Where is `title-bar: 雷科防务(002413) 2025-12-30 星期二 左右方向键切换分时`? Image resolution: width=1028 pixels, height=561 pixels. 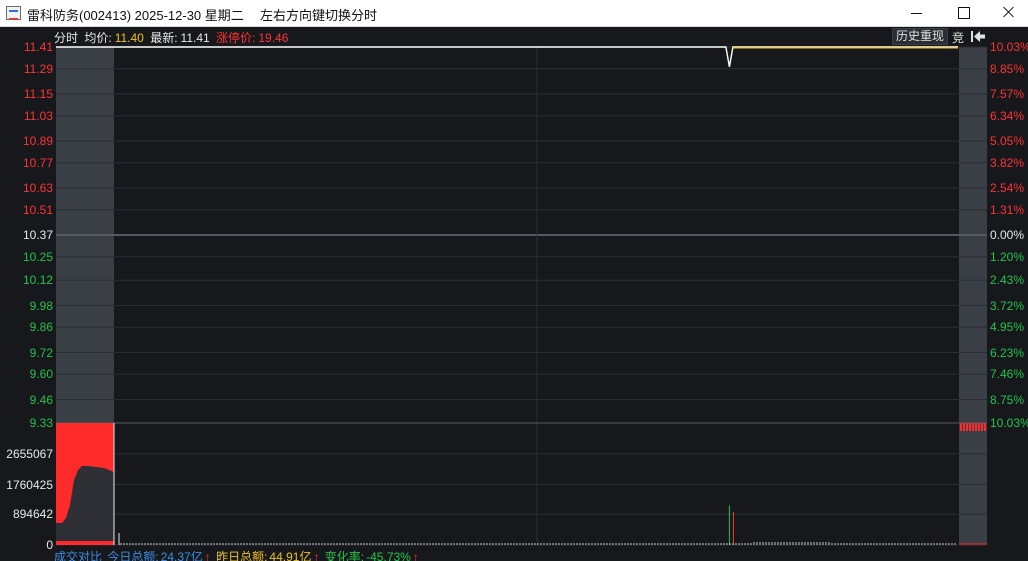 title-bar: 雷科防务(002413) 2025-12-30 星期二 左右方向键切换分时 is located at coordinates (514, 13).